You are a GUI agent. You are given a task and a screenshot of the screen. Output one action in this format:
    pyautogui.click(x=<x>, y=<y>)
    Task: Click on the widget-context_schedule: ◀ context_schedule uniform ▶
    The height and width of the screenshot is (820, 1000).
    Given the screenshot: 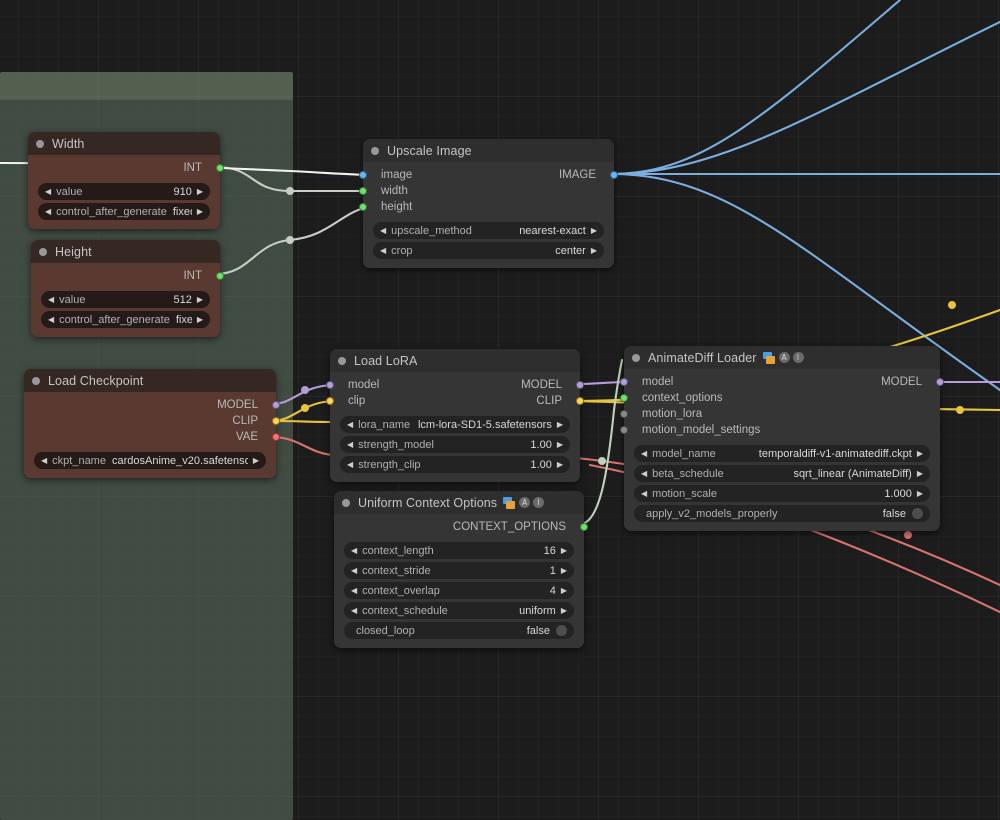 What is the action you would take?
    pyautogui.click(x=459, y=610)
    